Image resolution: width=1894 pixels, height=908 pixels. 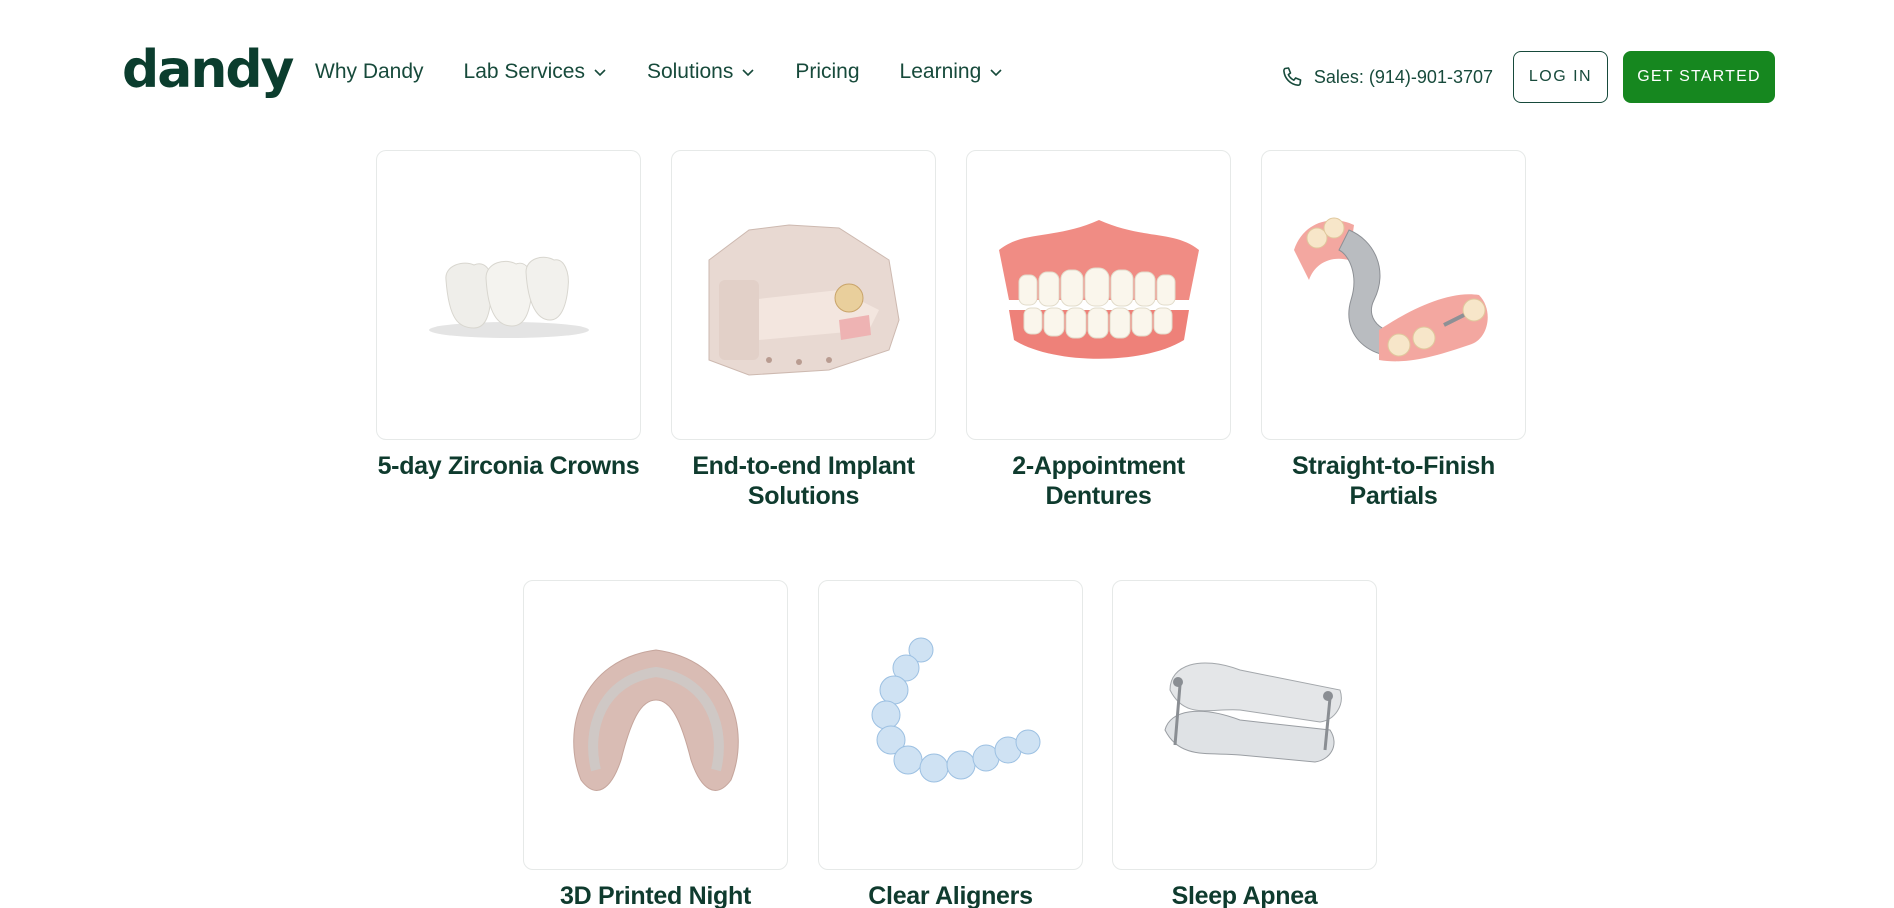 I want to click on header-actions: Sales: (914)-901-3707 LOG IN GET STARTED, so click(x=1527, y=77).